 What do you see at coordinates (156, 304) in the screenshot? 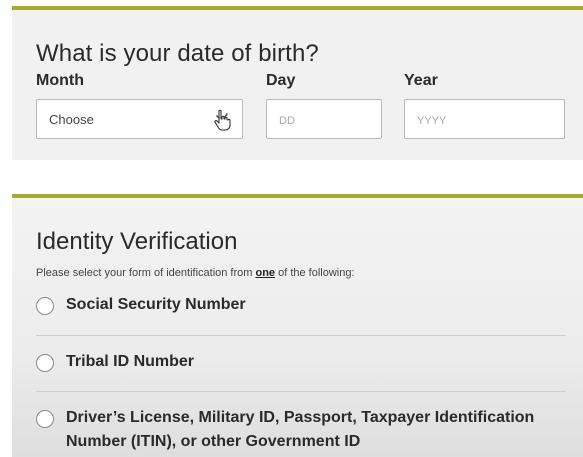
I see `option-label: Social Security Number` at bounding box center [156, 304].